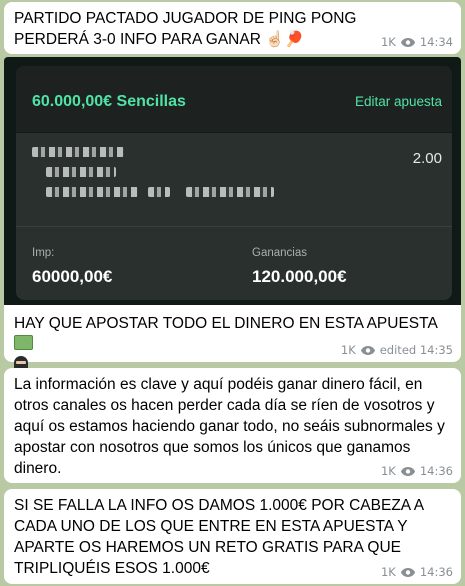 The height and width of the screenshot is (586, 465). Describe the element at coordinates (427, 158) in the screenshot. I see `bet-odds: 2.00` at that location.